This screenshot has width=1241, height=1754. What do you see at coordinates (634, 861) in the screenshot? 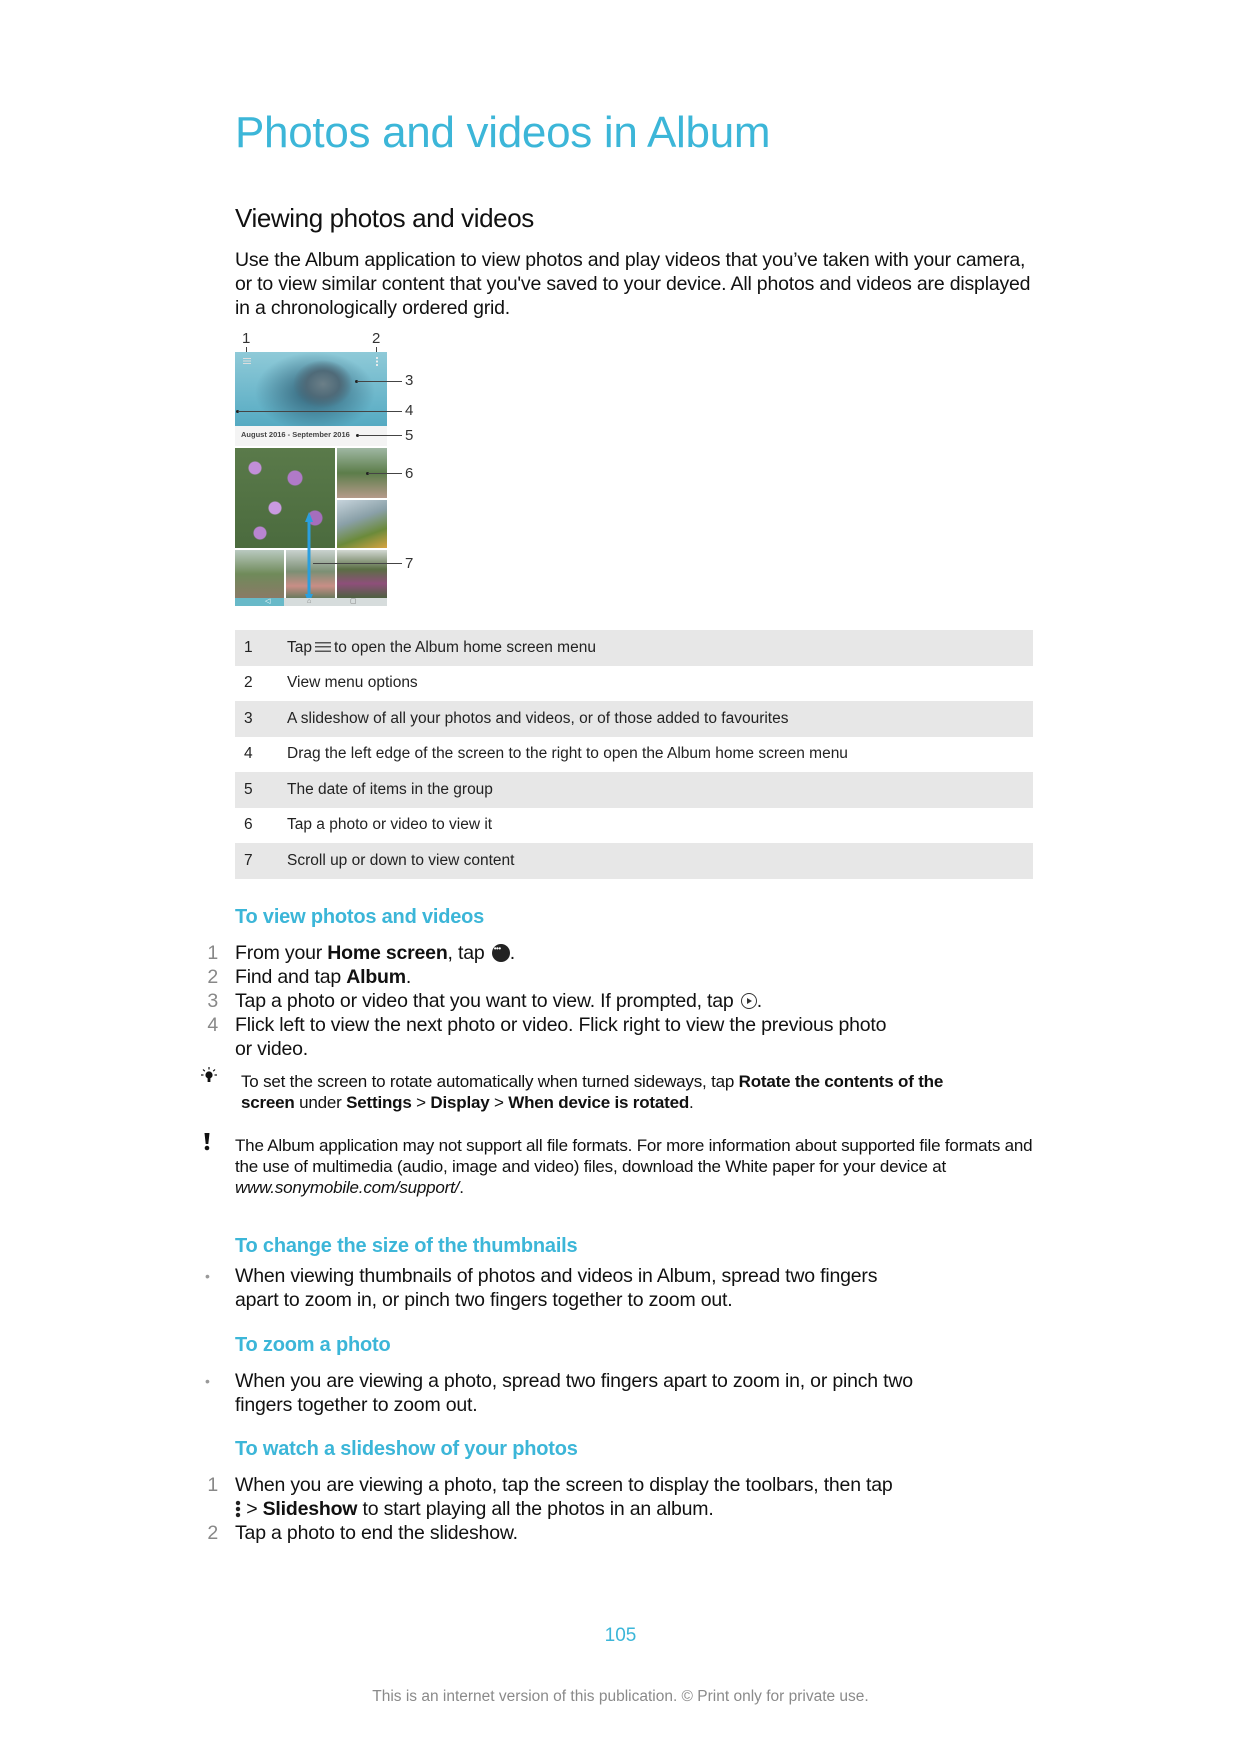
I see `legend-row: 7 Scroll up or down to view content` at bounding box center [634, 861].